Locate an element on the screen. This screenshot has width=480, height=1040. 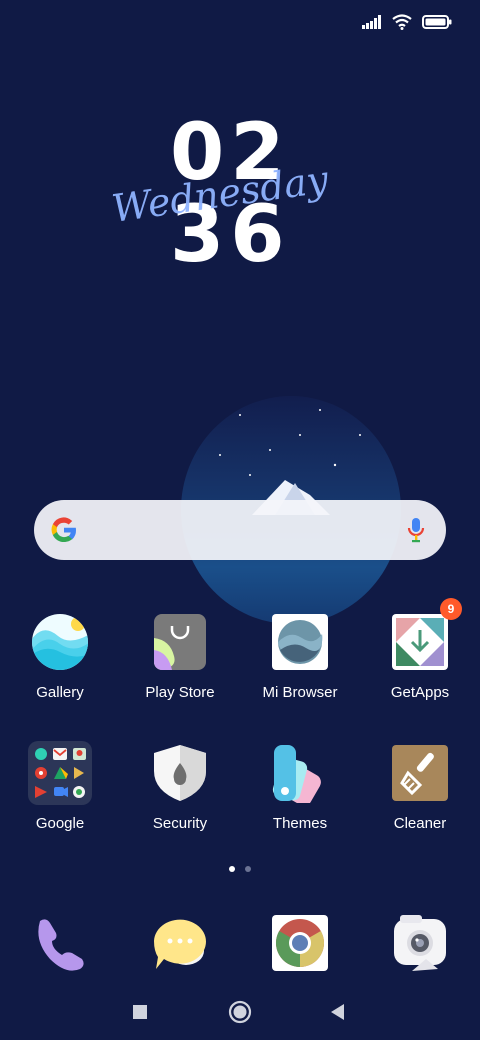
app-security: Security is located at coordinates (180, 808).